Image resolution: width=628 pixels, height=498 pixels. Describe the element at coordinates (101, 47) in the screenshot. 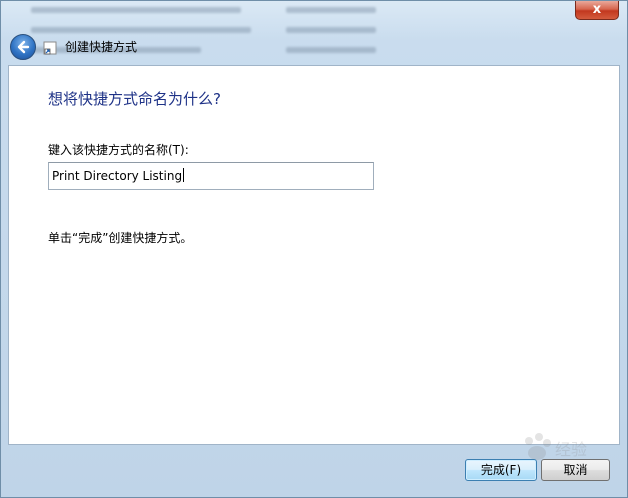

I see `window-title: 创建快捷方式` at that location.